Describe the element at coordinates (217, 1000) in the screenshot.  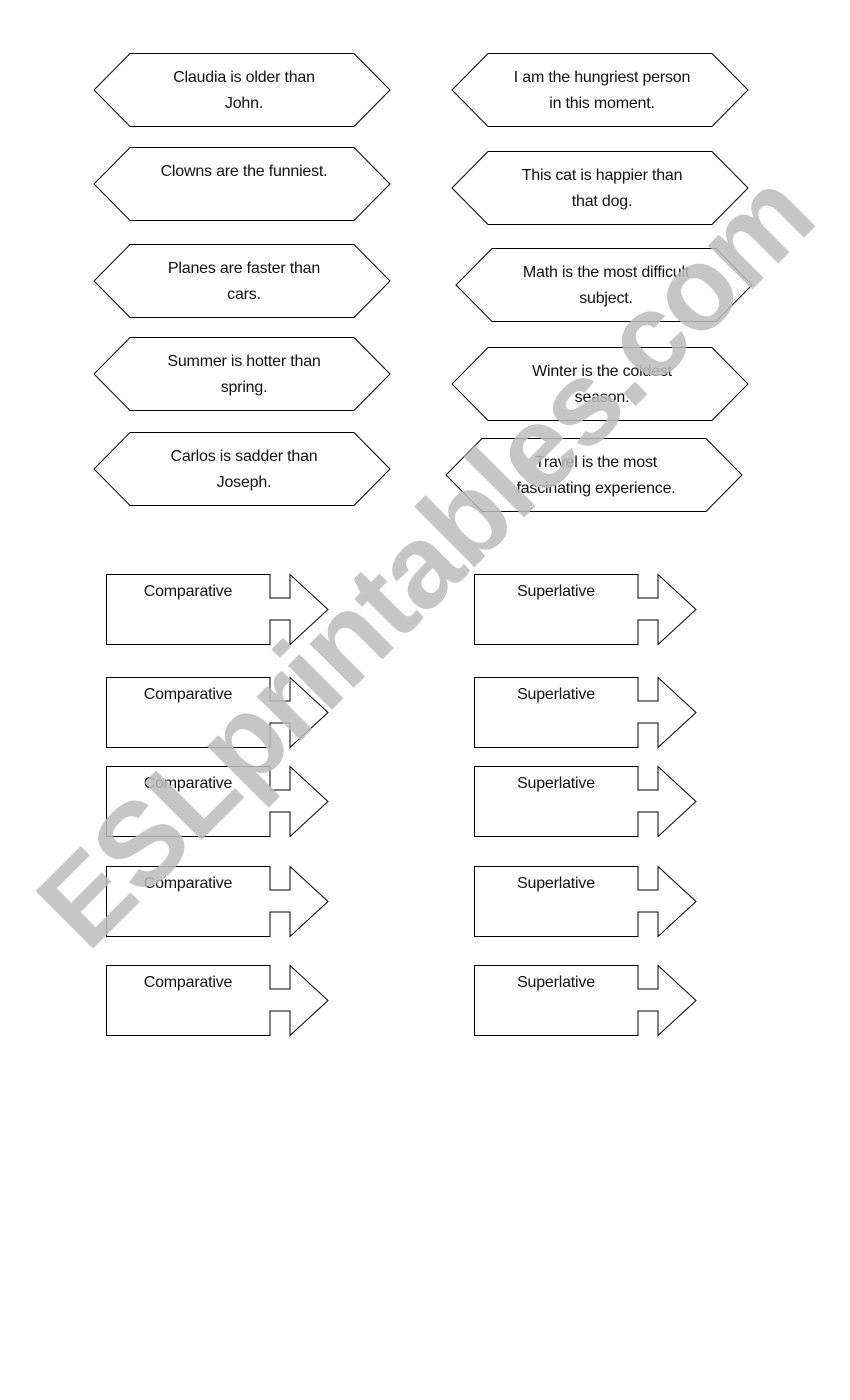
I see `comparative-arrow-card-5: Comparative` at that location.